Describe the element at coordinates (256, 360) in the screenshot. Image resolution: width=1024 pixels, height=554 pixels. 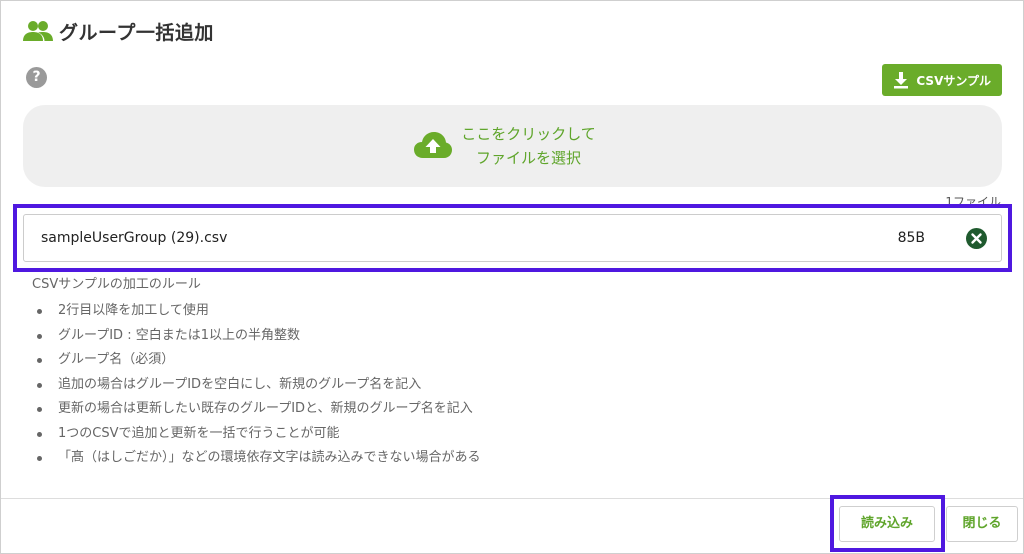
I see `rule-item: グループ名（必須）` at that location.